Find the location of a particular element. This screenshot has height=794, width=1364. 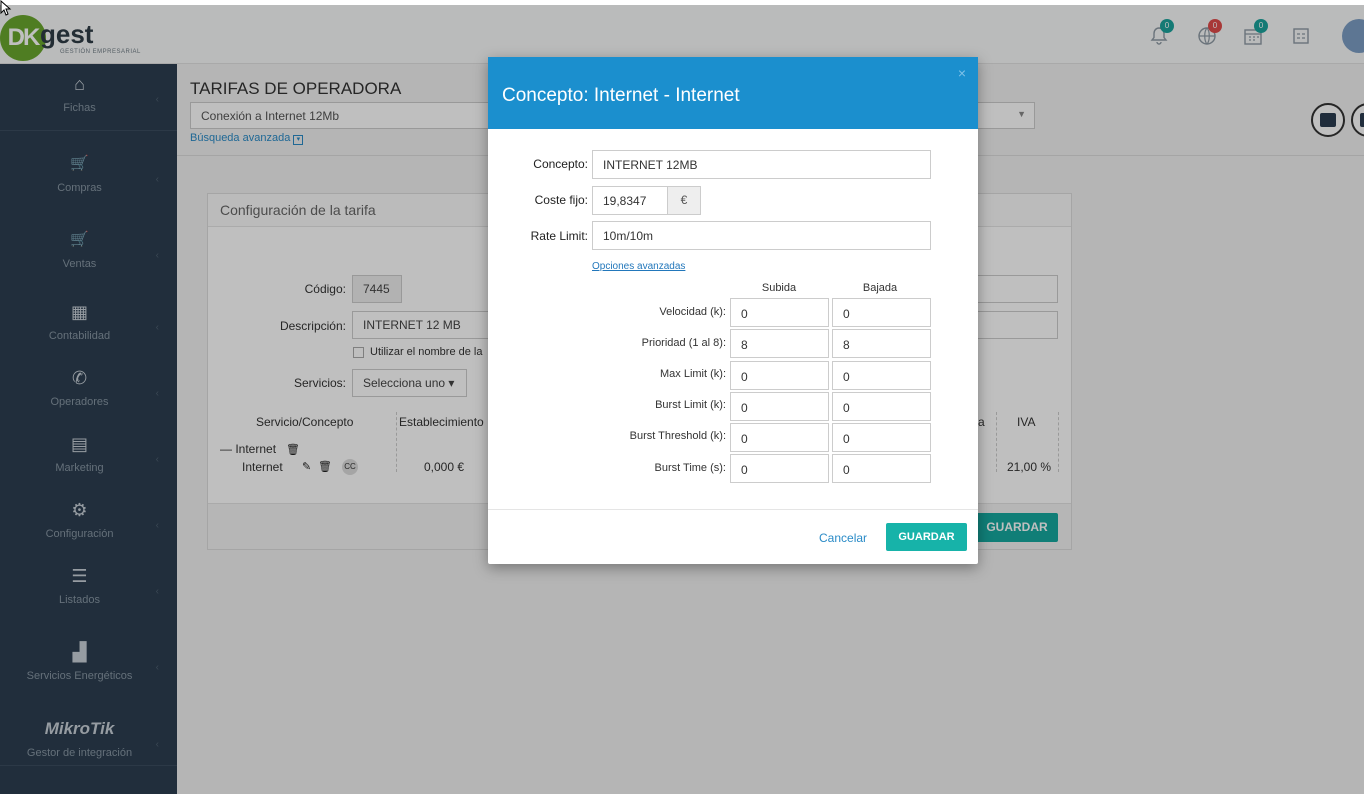

max-limit-bajada-input: 0 is located at coordinates (881, 375).